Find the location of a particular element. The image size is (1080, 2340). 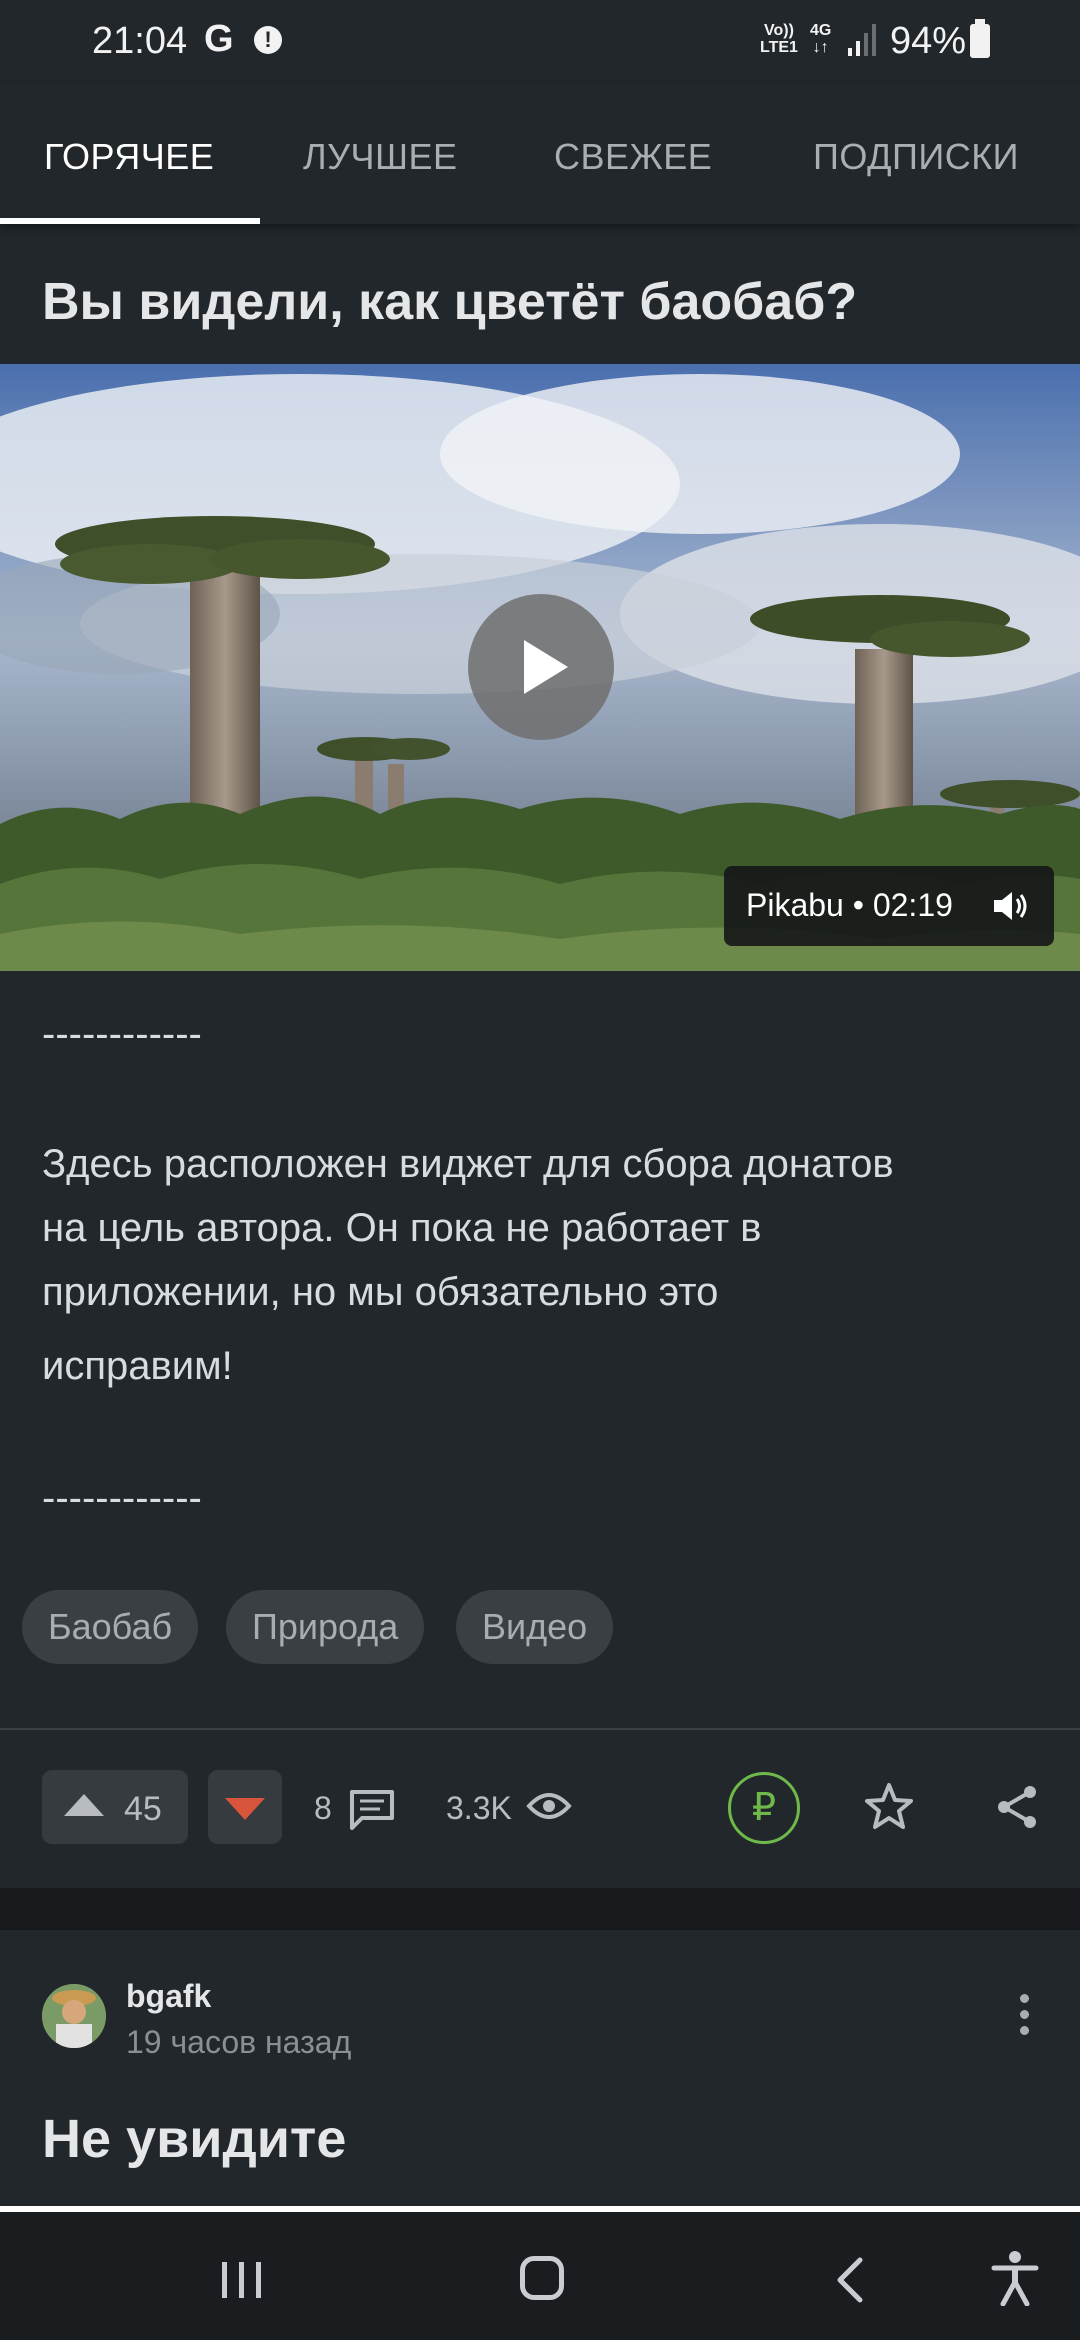

post-separator is located at coordinates (540, 1909).